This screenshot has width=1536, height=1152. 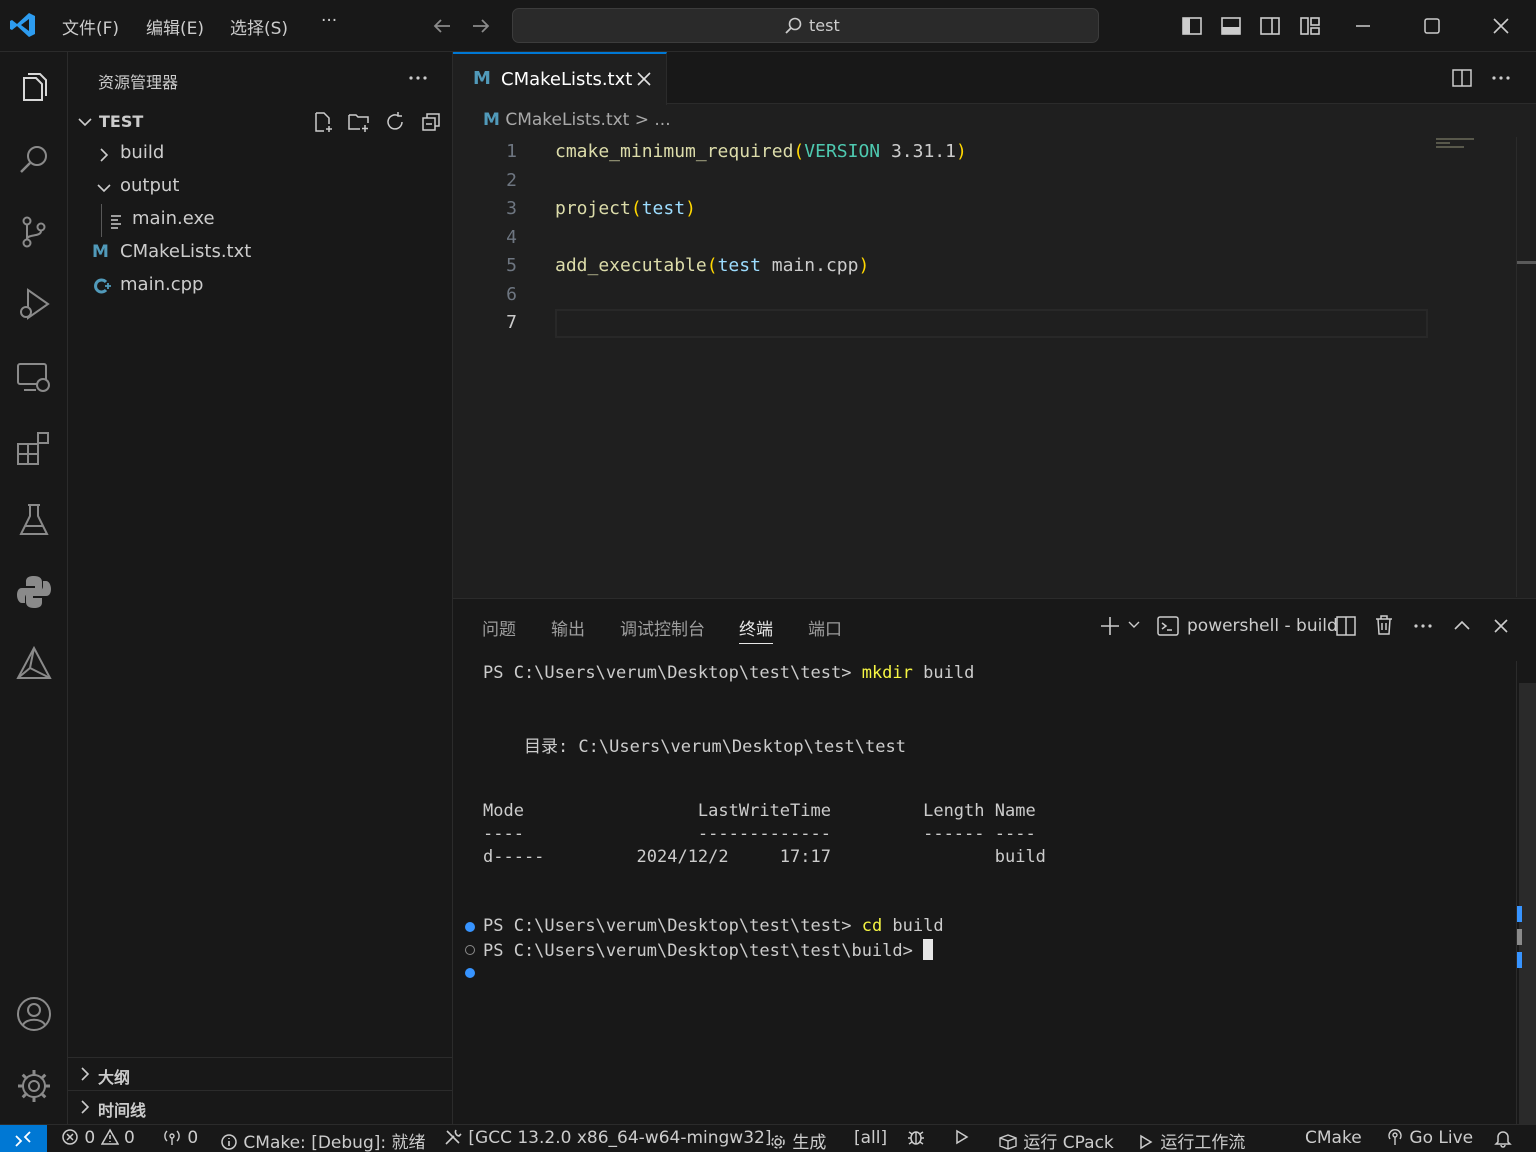 I want to click on code-token: test, so click(x=739, y=265).